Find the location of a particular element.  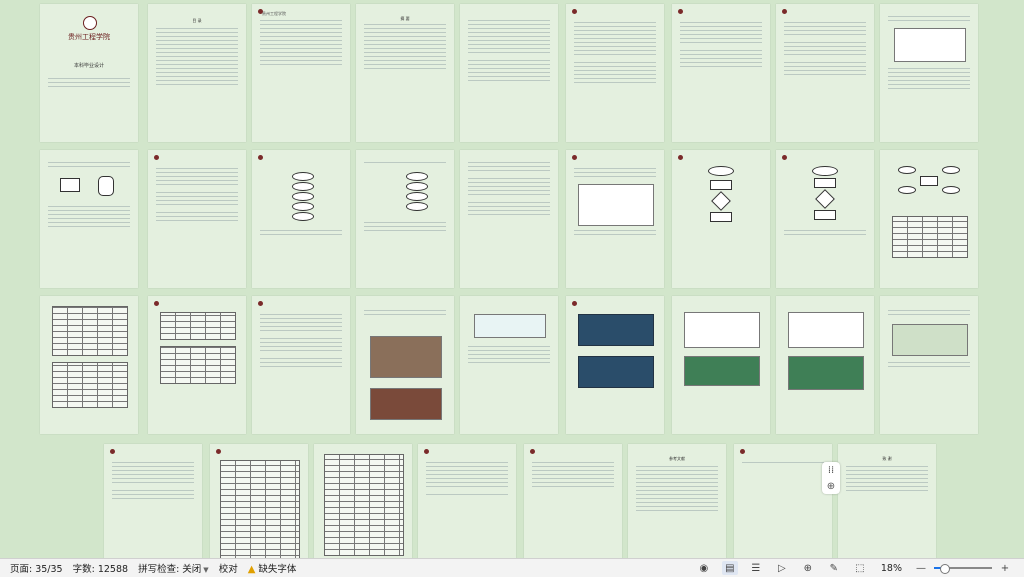

page-conclusion is located at coordinates (467, 501).